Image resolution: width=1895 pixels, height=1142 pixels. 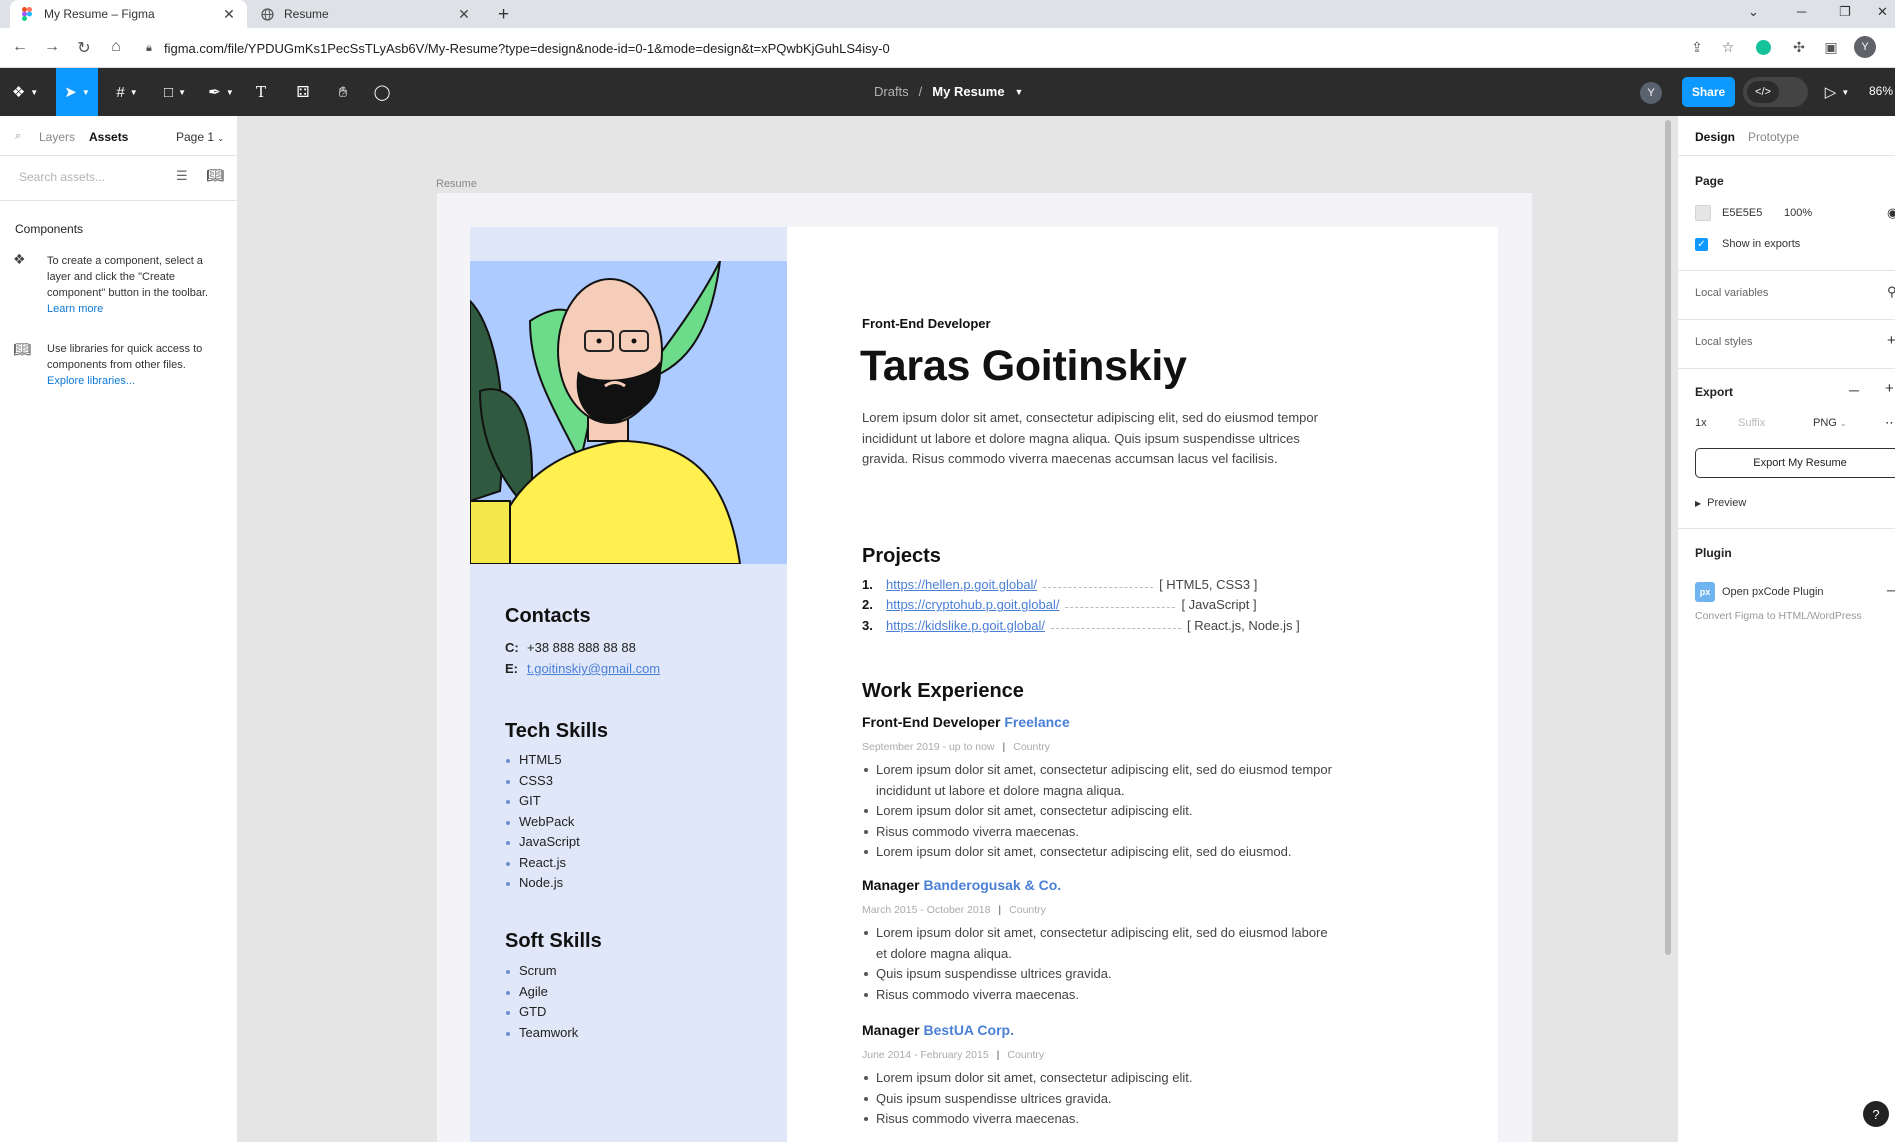 I want to click on help-icon: ?, so click(x=1876, y=1114).